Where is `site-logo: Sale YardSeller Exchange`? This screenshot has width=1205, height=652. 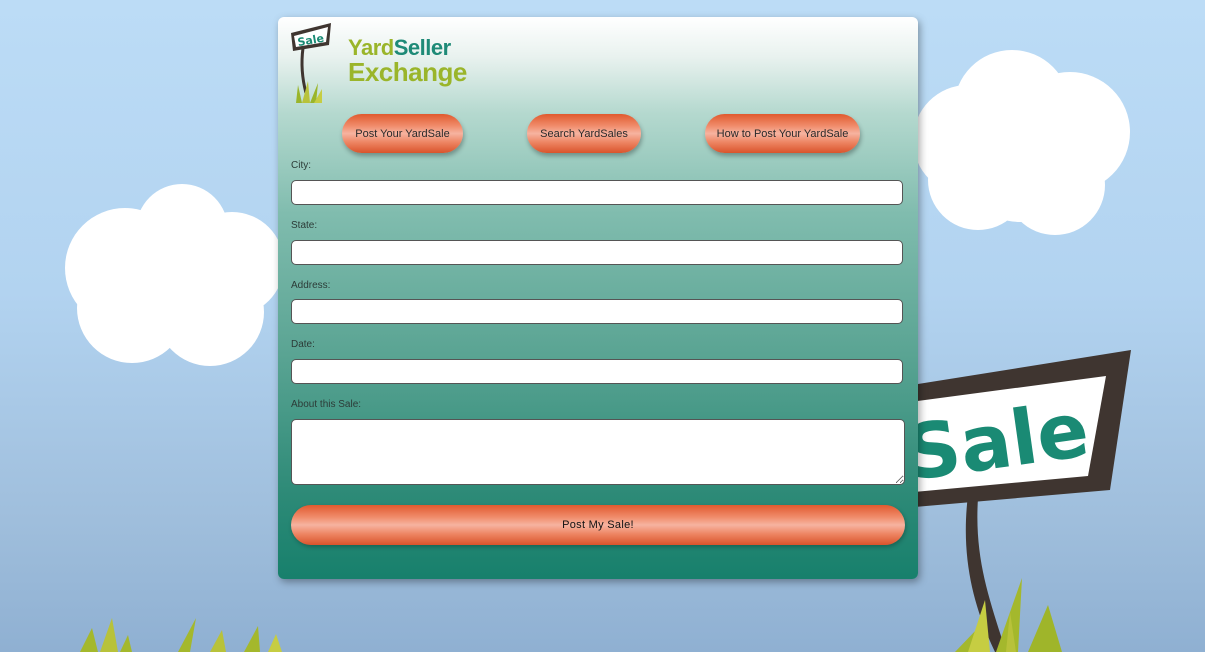
site-logo: Sale YardSeller Exchange is located at coordinates (377, 63).